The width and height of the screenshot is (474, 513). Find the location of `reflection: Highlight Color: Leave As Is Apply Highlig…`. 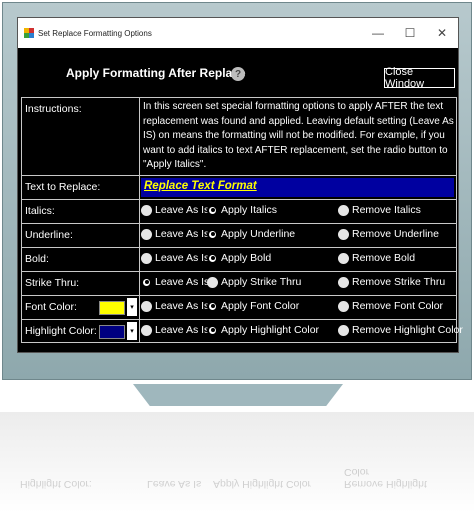

reflection: Highlight Color: Leave As Is Apply Highlig… is located at coordinates (237, 481).